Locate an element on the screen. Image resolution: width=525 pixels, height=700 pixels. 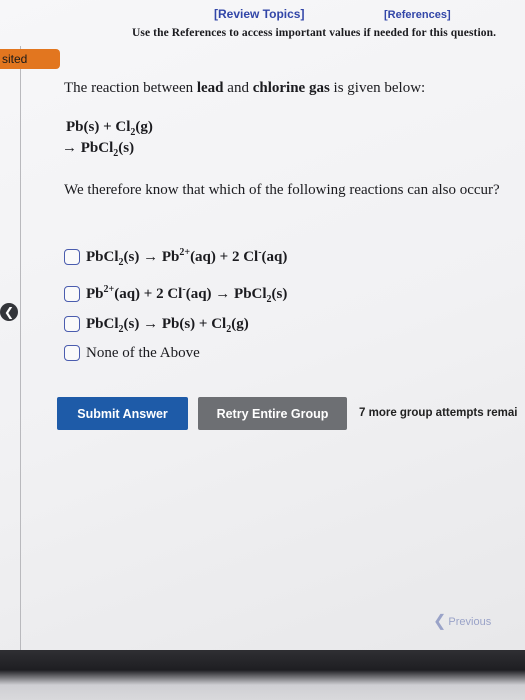
eq-part: Pb(s) + Cl is located at coordinates (98, 127).